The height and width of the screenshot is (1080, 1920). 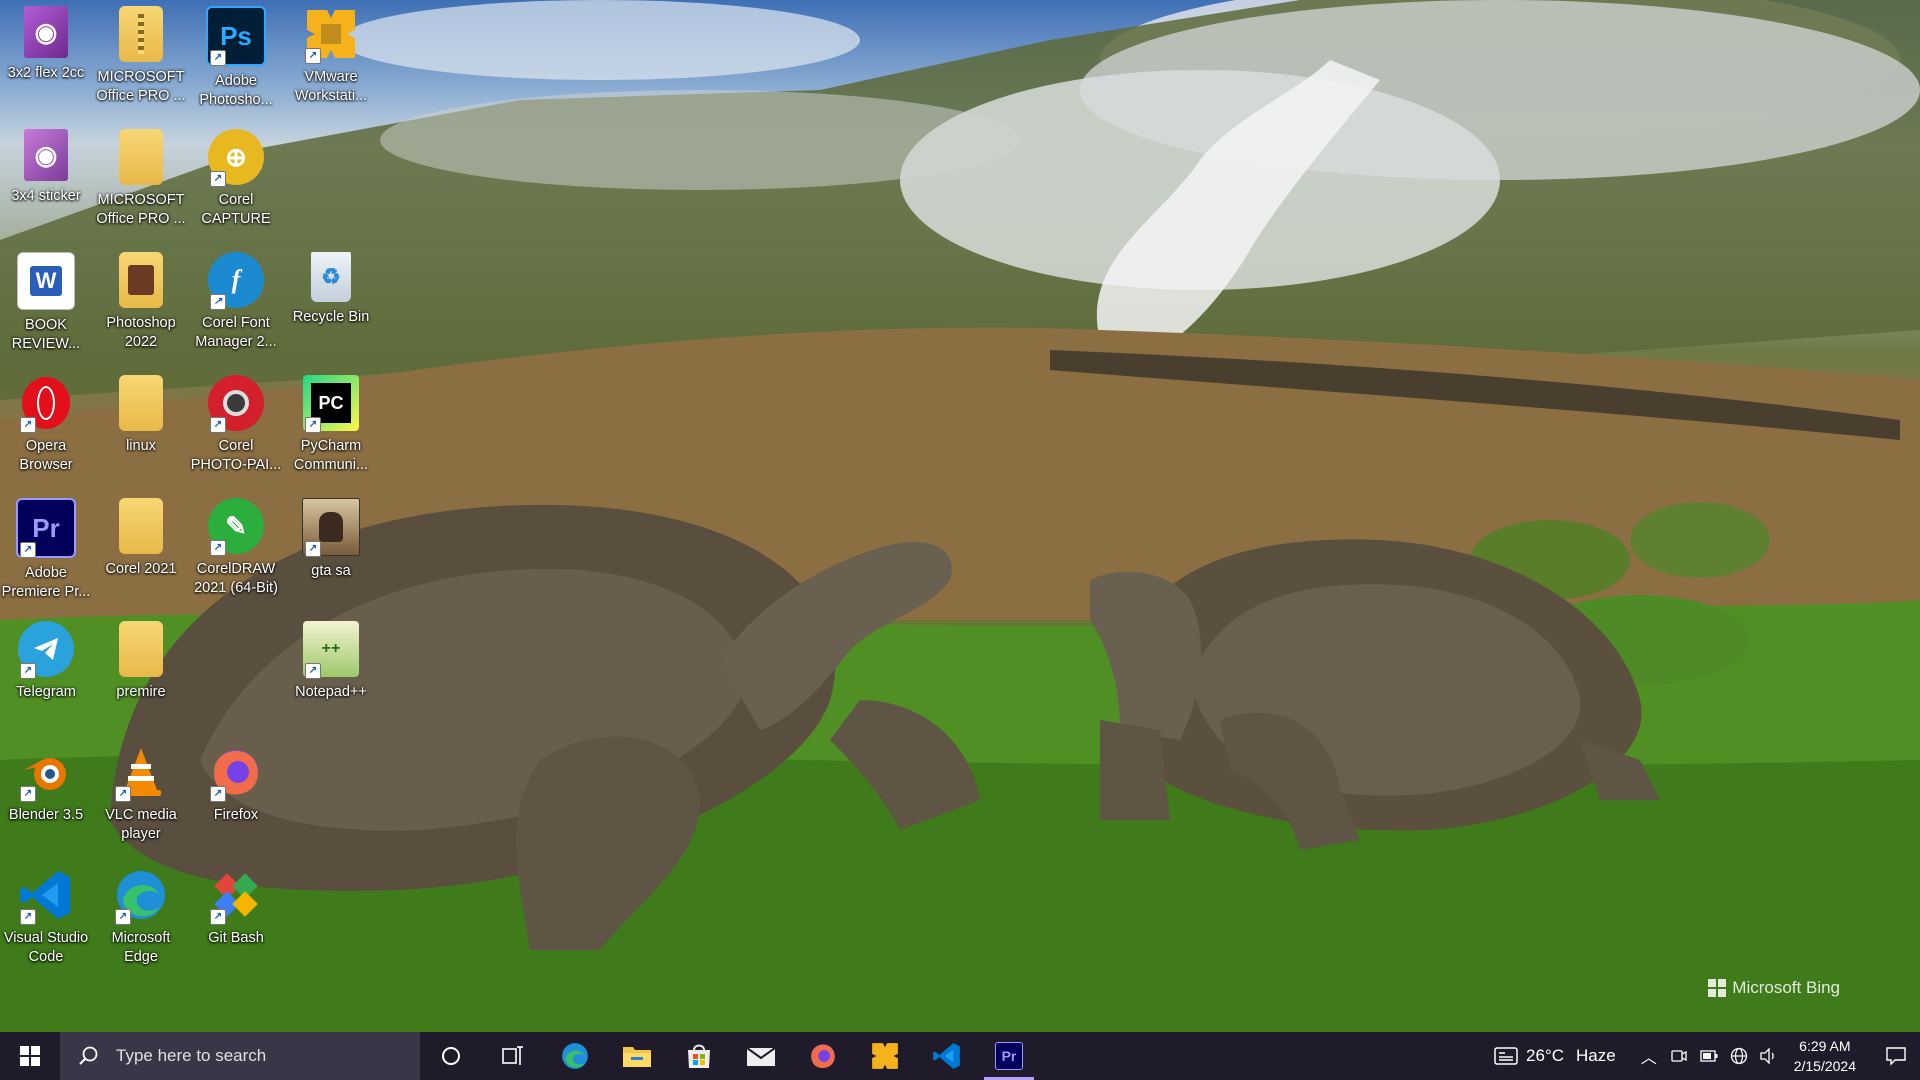 What do you see at coordinates (331, 674) in the screenshot?
I see `desktop-icon-notepad-plus-plus: ++ ↗ Notepad++` at bounding box center [331, 674].